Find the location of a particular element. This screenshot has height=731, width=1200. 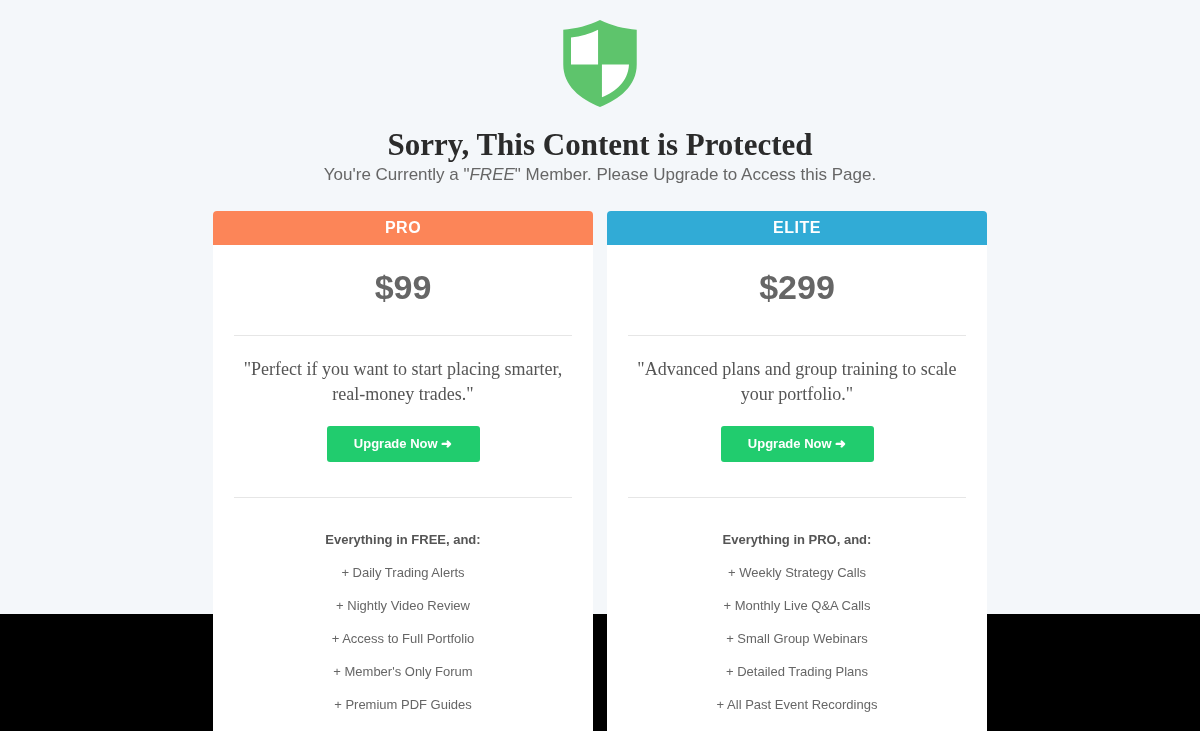

plan-price: $299 is located at coordinates (797, 287).